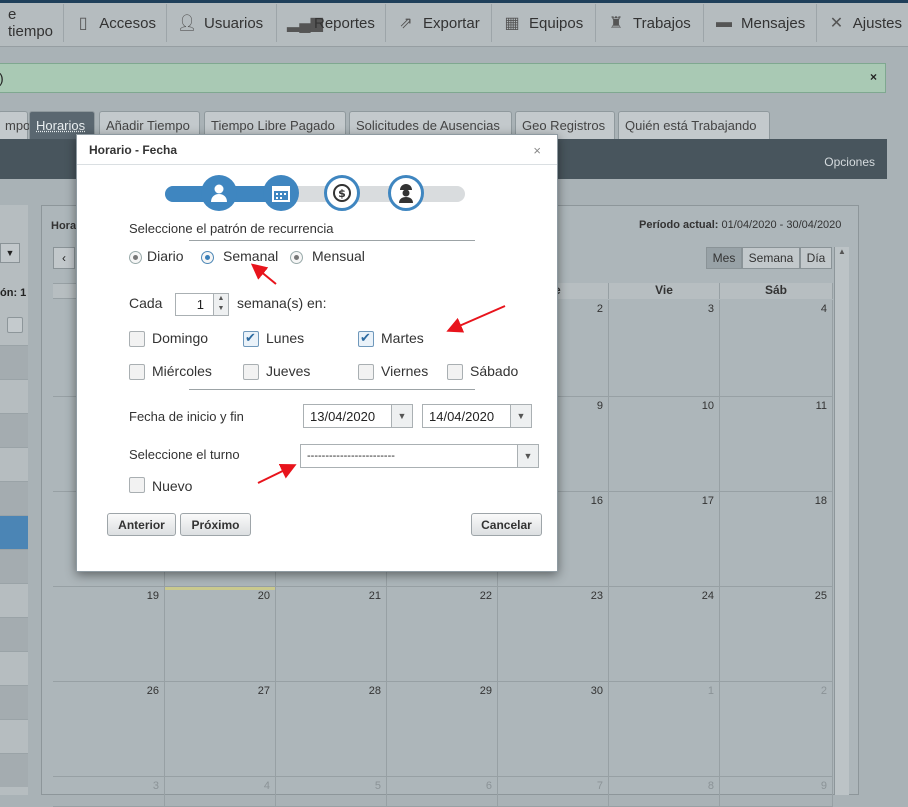  I want to click on arrow-to-tuesday, so click(476, 319).